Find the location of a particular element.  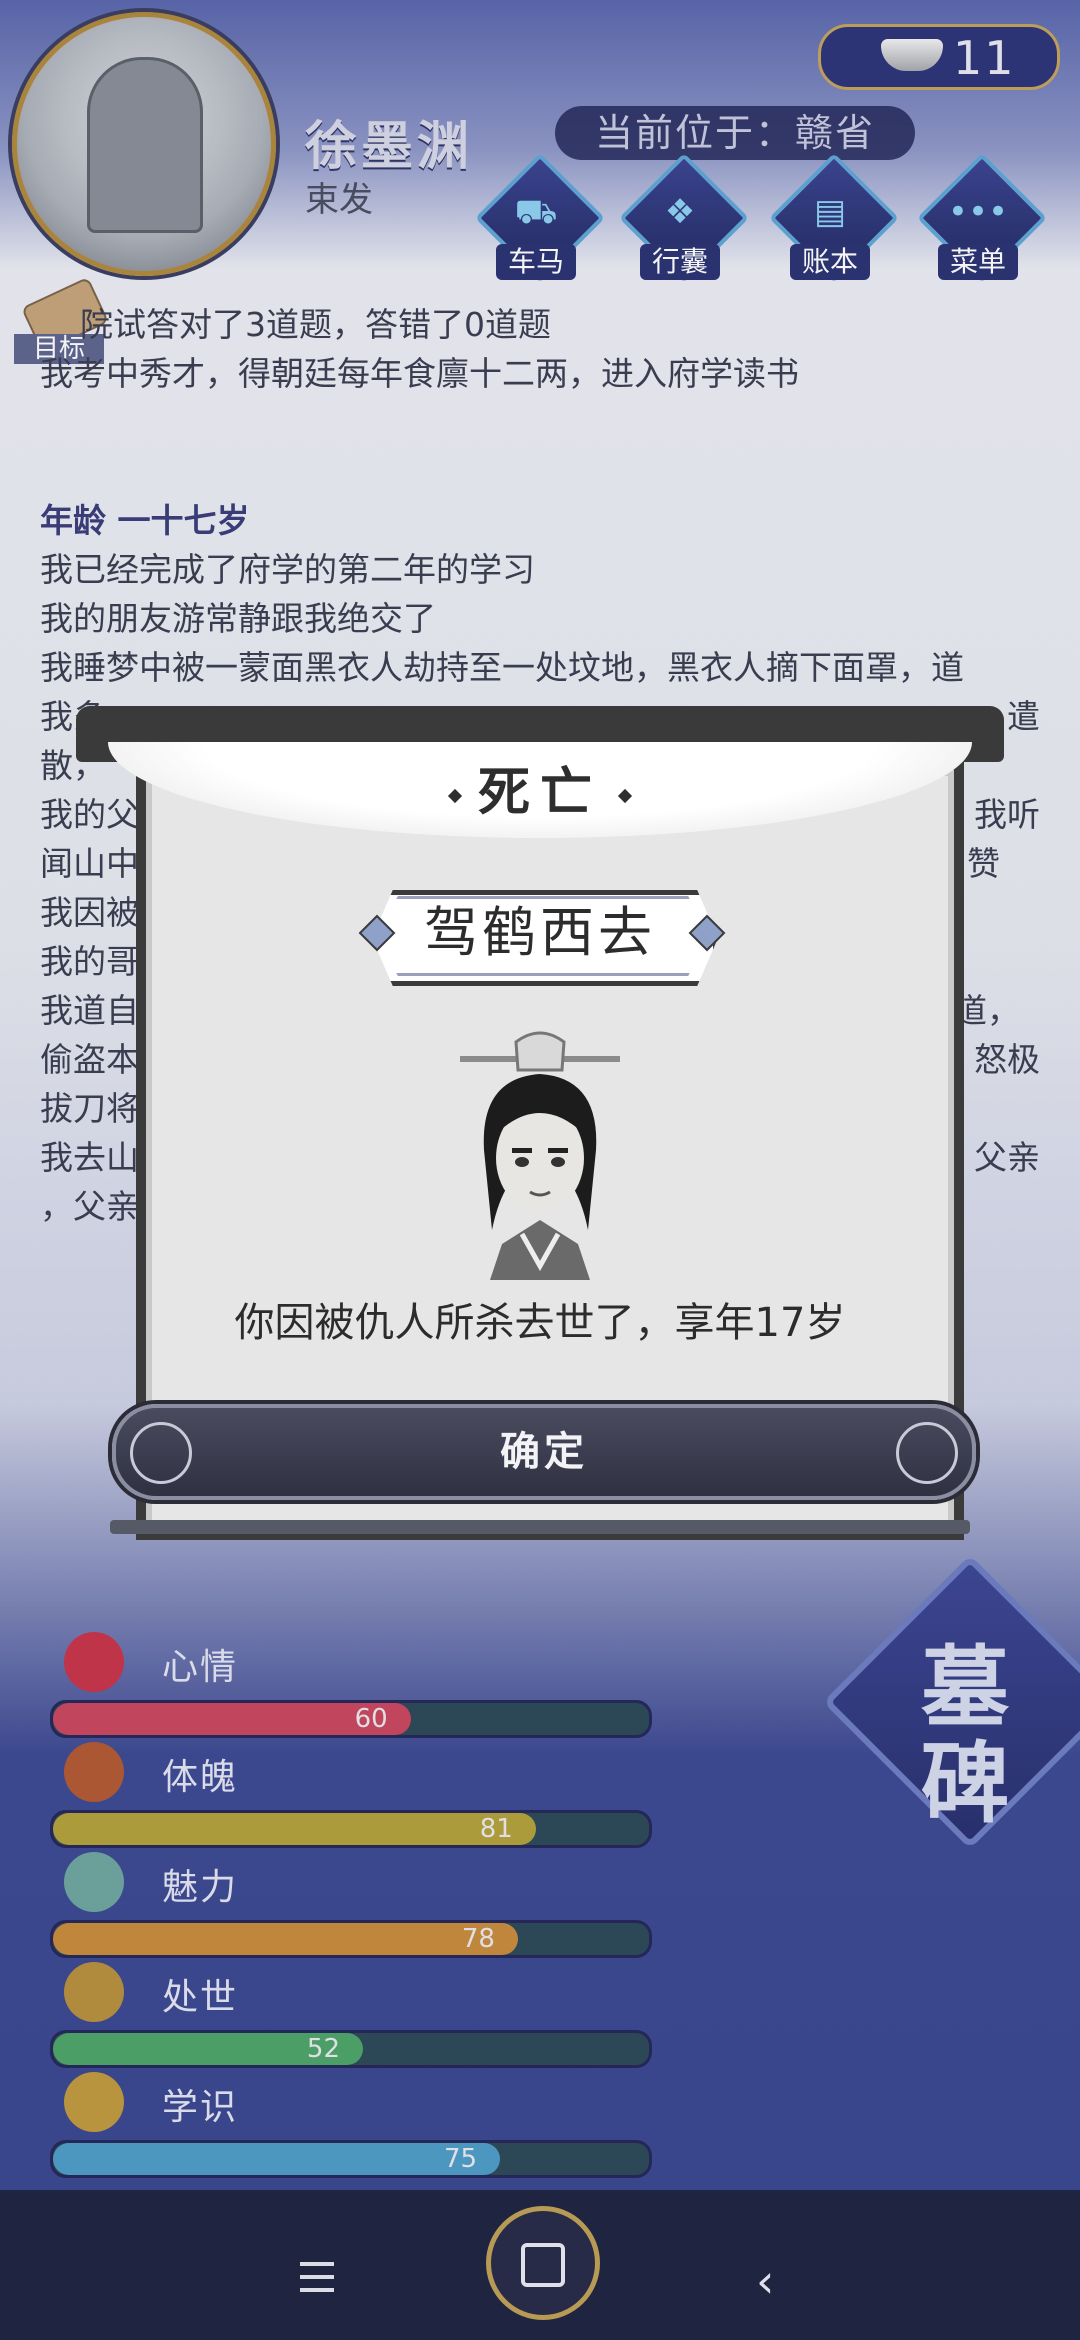

death-banner-text: 驾鹤西去 is located at coordinates (540, 932).